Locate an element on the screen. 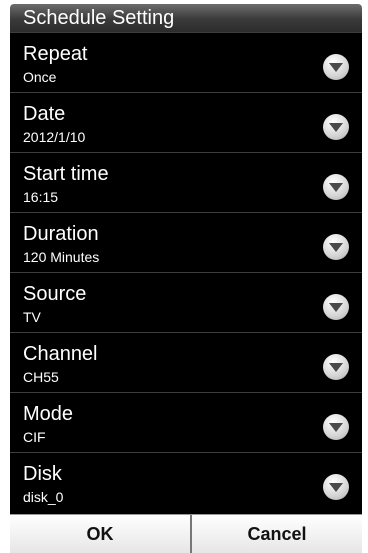 The width and height of the screenshot is (368, 553). setting-value: Once is located at coordinates (40, 77).